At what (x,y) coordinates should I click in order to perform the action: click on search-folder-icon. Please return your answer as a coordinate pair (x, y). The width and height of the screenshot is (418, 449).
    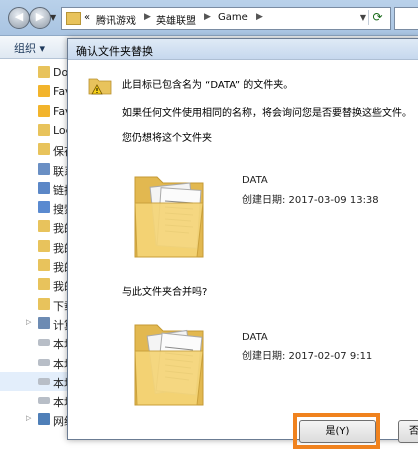
    Looking at the image, I should click on (44, 207).